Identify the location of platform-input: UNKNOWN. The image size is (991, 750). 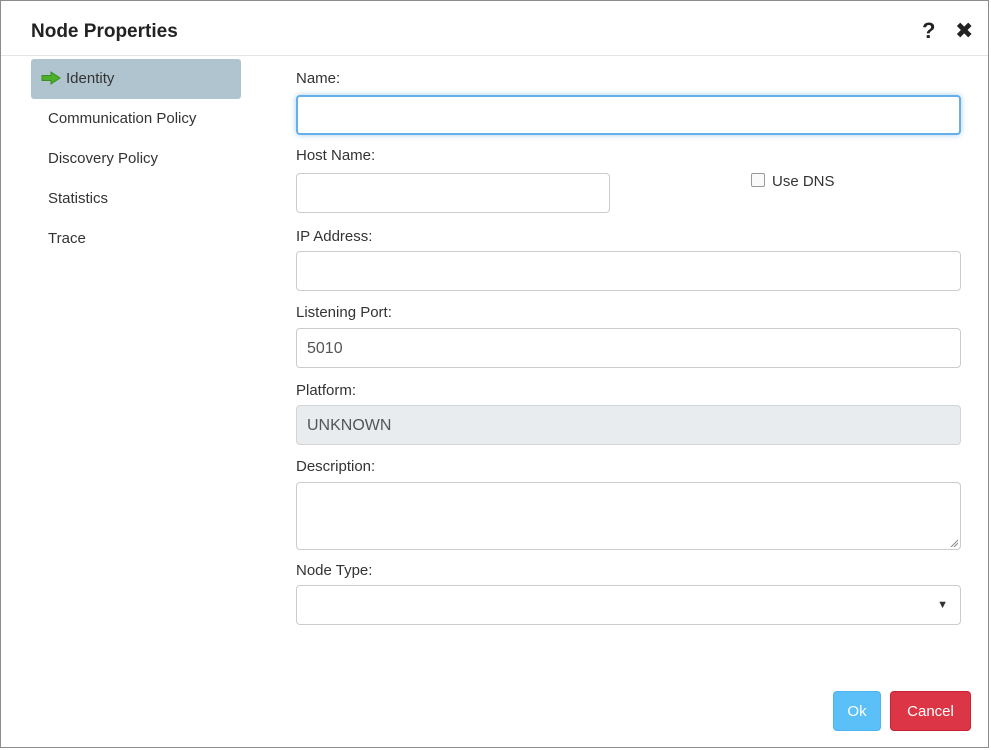
(628, 425).